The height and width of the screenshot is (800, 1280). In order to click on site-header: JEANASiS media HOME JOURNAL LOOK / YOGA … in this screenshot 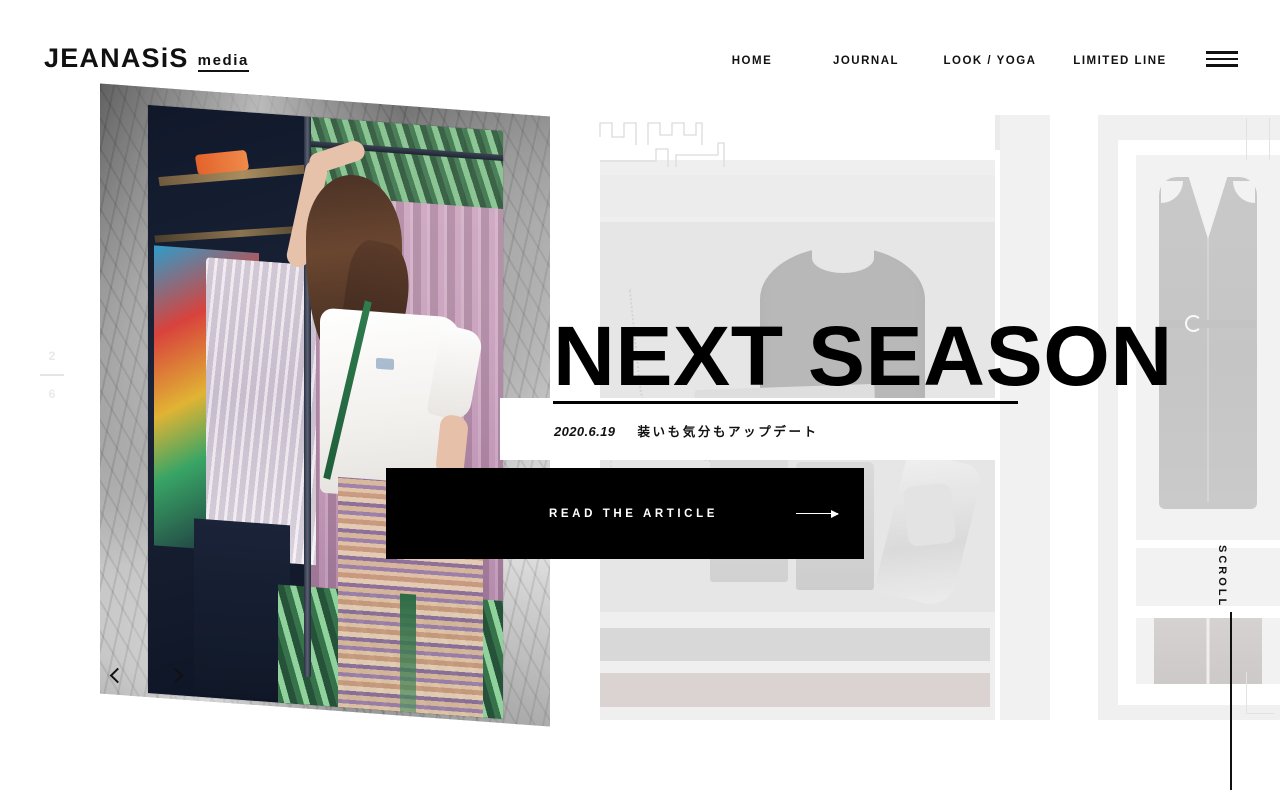, I will do `click(640, 55)`.